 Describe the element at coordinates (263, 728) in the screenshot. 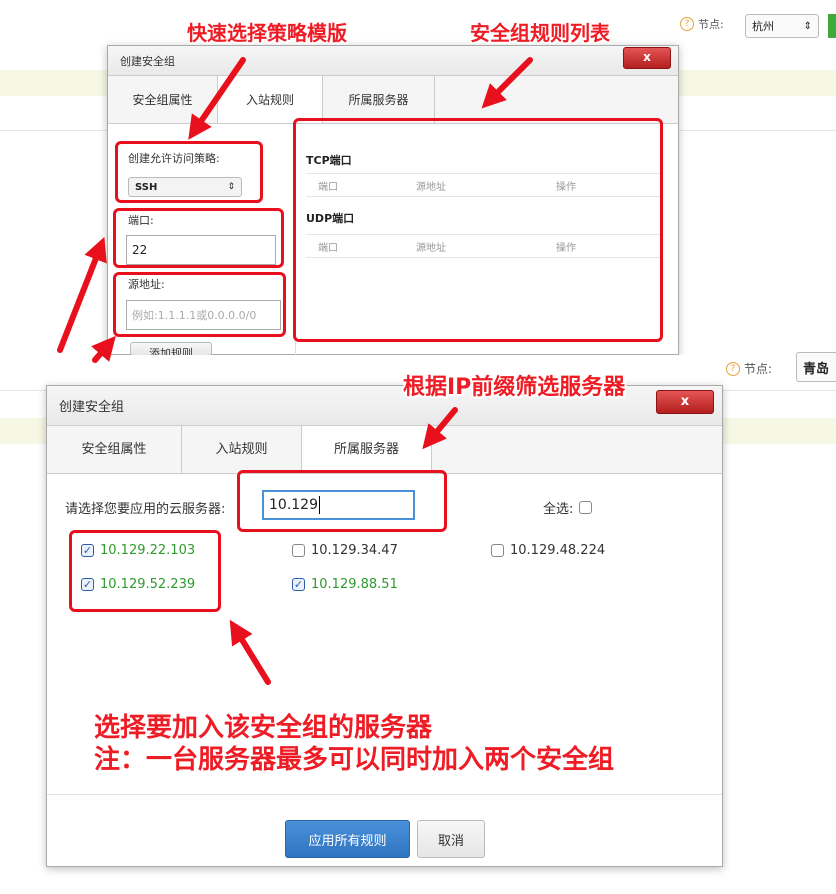

I see `annotation-choose-servers: 选择要加入该安全组的服务器` at that location.